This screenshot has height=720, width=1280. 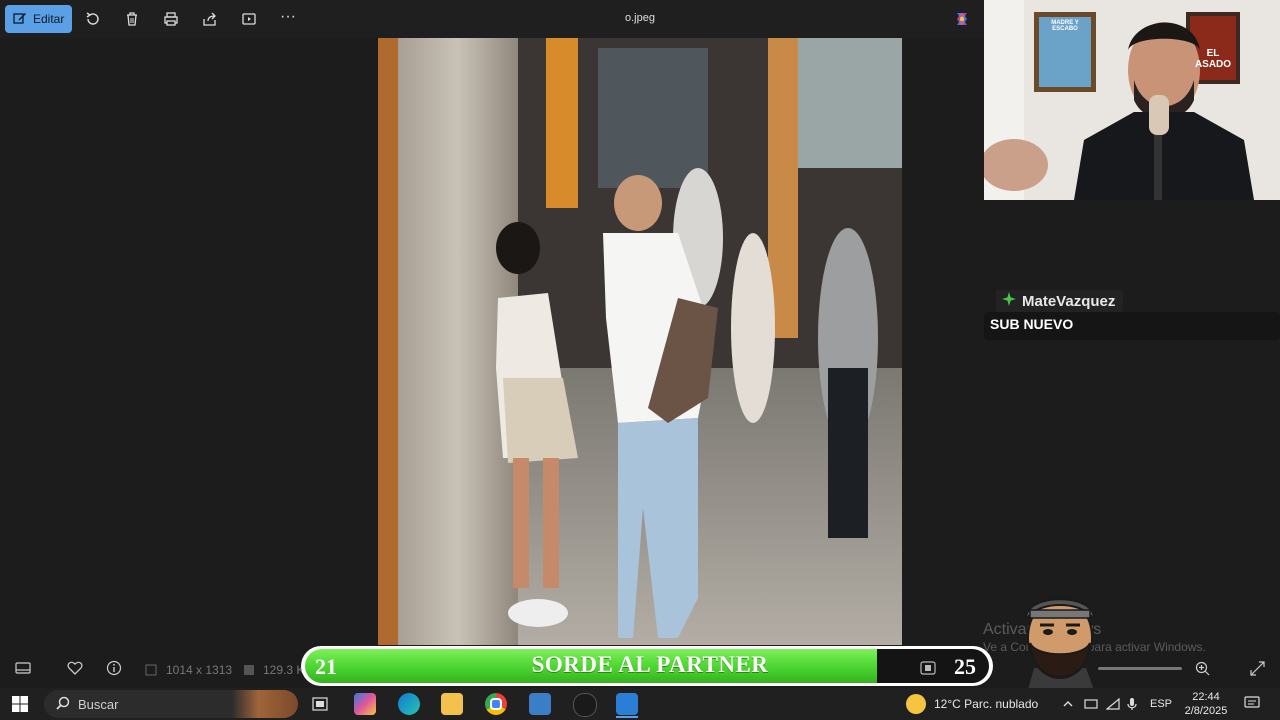 What do you see at coordinates (1206, 711) in the screenshot?
I see `clock-date: 2/8/2025` at bounding box center [1206, 711].